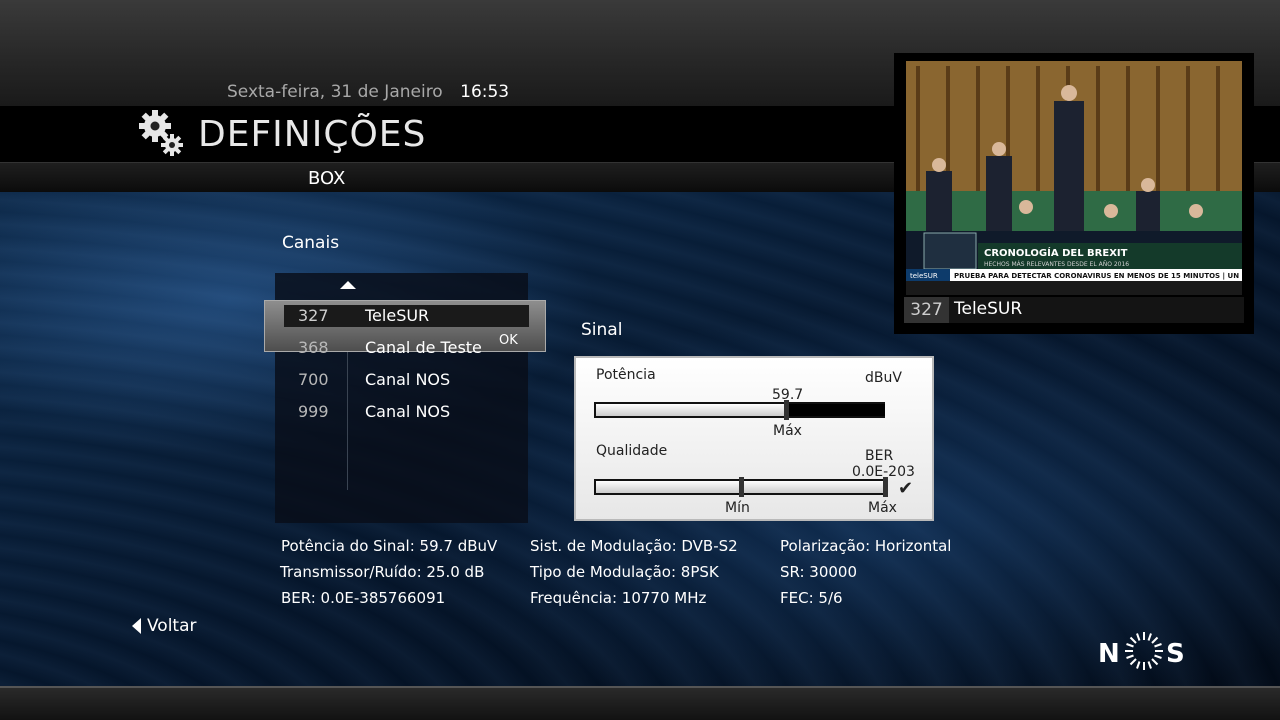 The image size is (1280, 720). I want to click on svg-text: S, so click(1175, 654).